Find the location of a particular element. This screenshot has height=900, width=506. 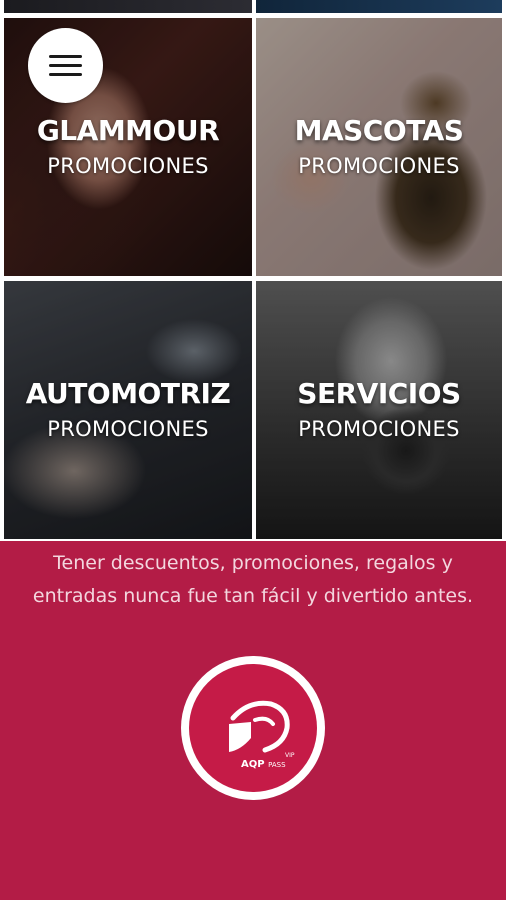

aqp-pass-logo: AQP PASS VIP is located at coordinates (253, 728).